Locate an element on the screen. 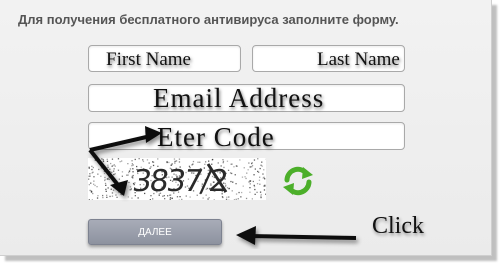 This screenshot has width=500, height=263. email-field: Email Address is located at coordinates (246, 98).